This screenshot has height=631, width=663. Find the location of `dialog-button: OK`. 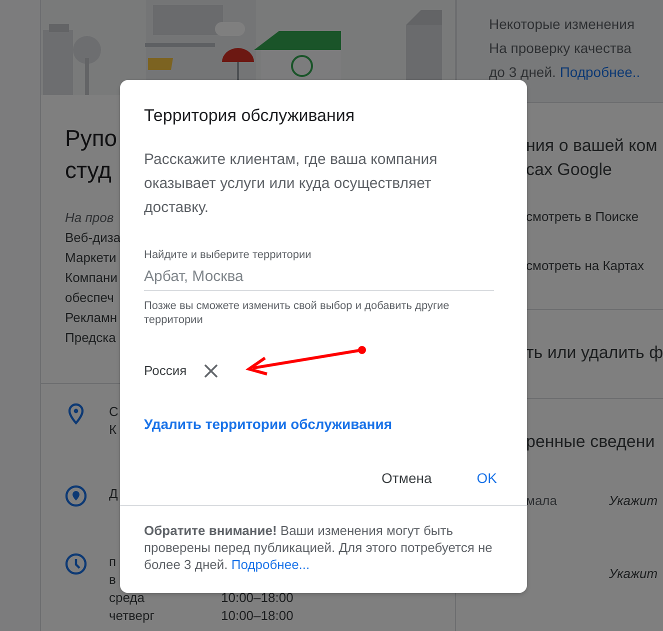

dialog-button: OK is located at coordinates (486, 478).